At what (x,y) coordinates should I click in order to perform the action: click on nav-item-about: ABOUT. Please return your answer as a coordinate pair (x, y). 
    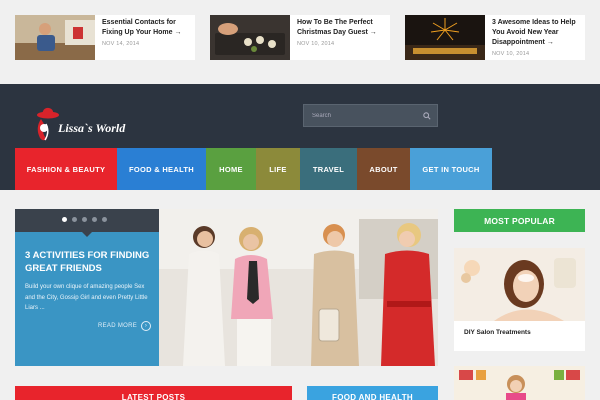
    Looking at the image, I should click on (383, 169).